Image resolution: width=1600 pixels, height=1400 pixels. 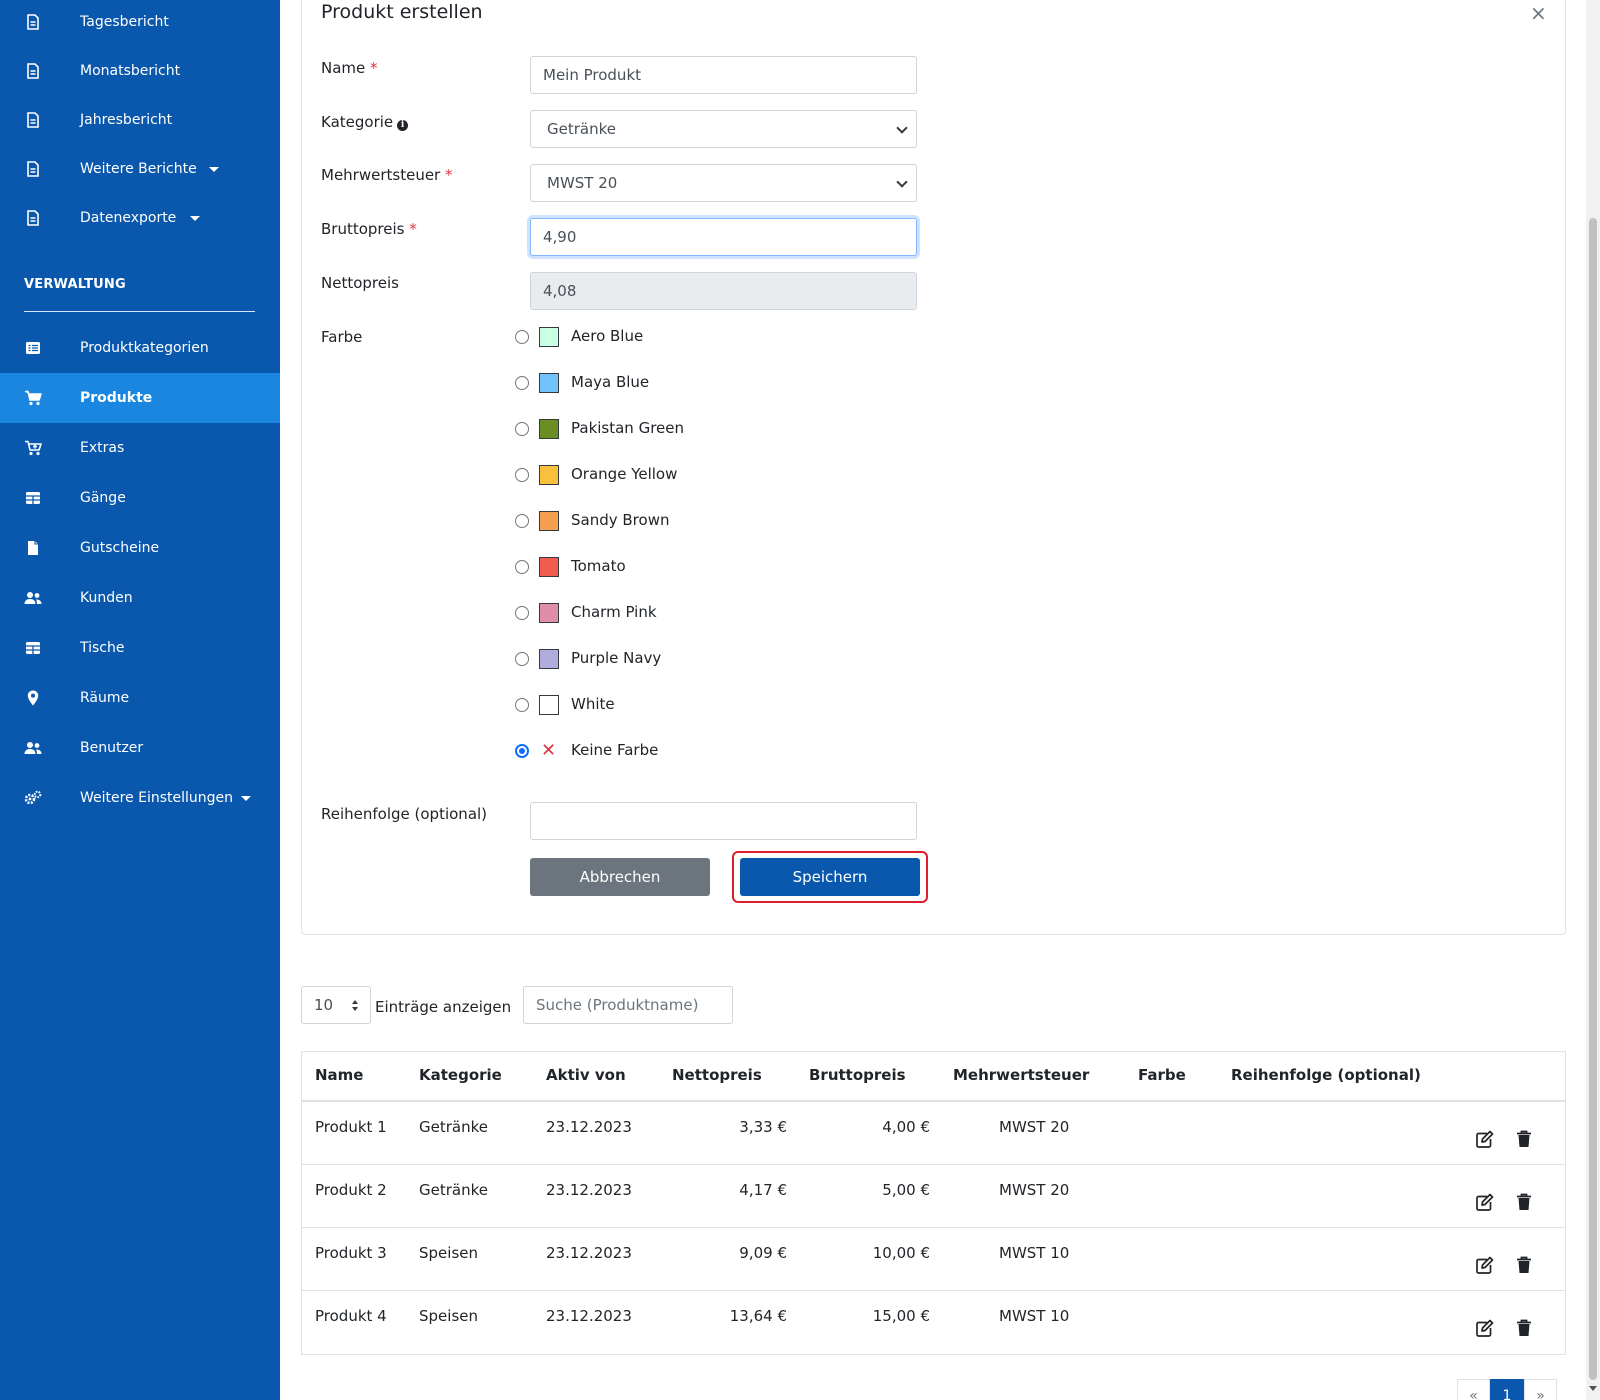 I want to click on sidebar-item-raeume: Räume, so click(x=140, y=698).